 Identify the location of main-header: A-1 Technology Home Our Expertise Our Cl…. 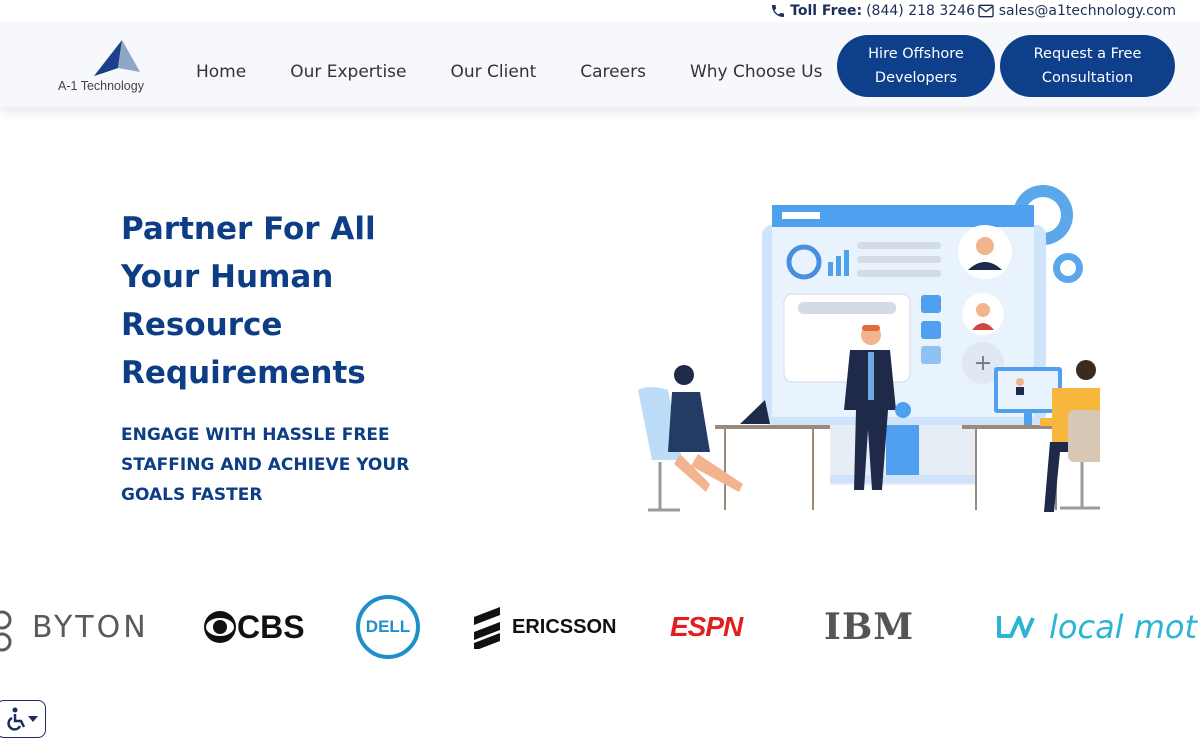
(600, 64).